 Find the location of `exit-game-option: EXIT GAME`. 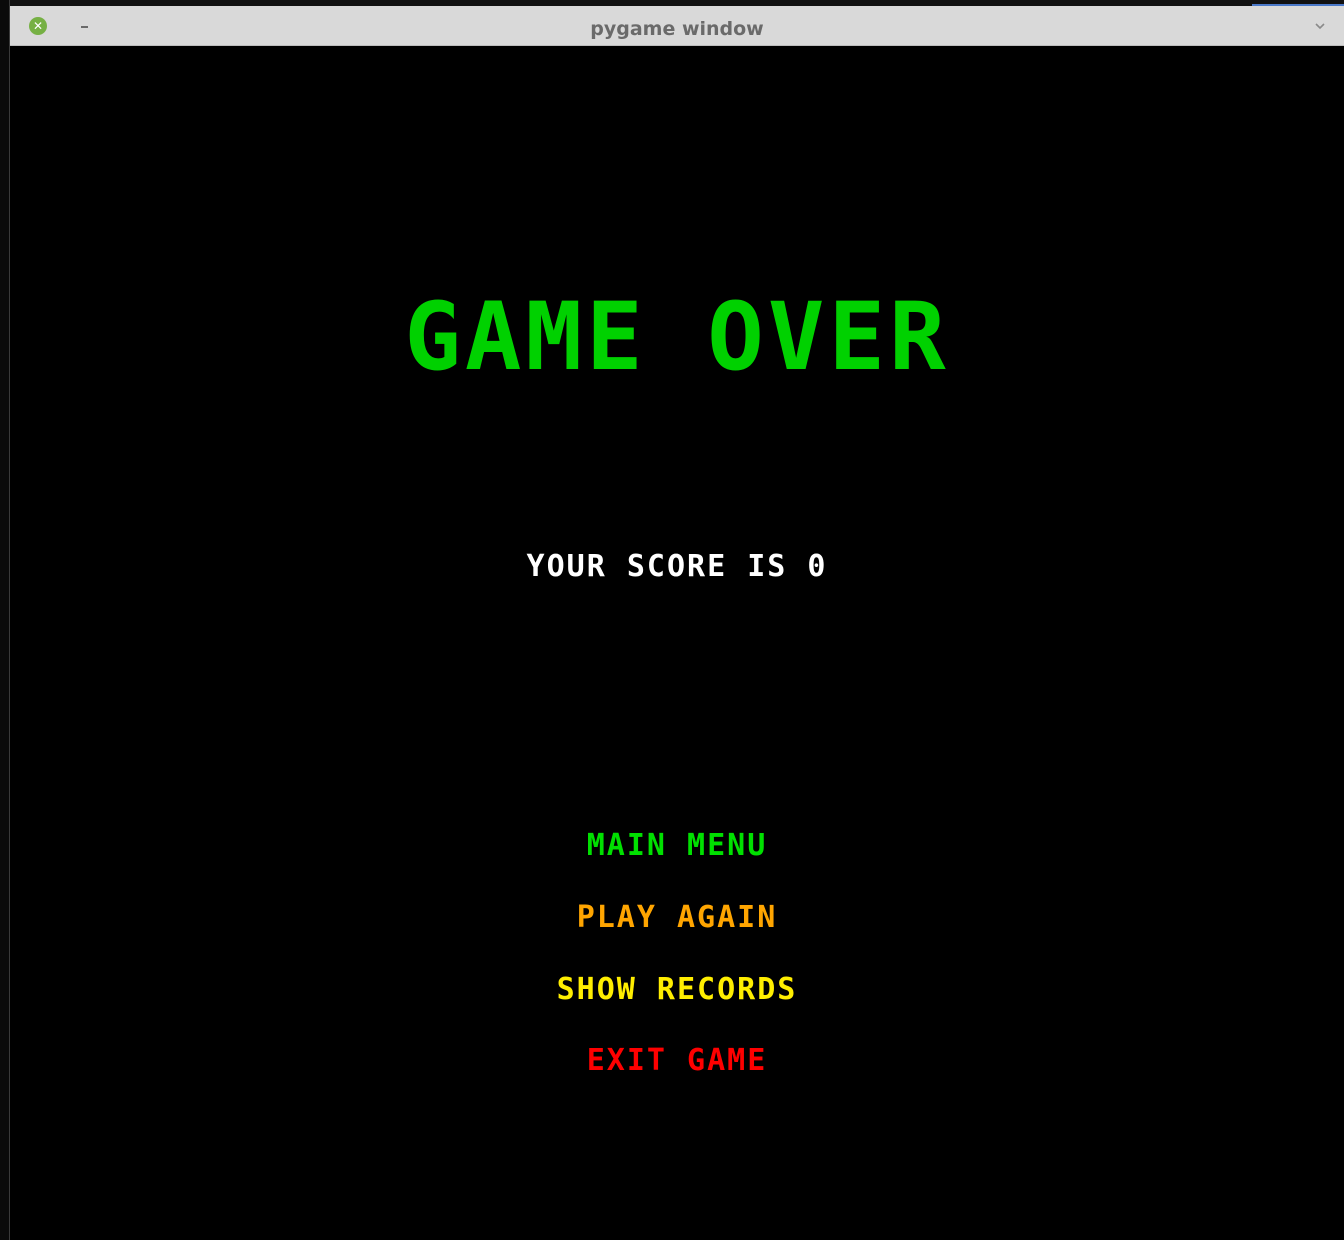

exit-game-option: EXIT GAME is located at coordinates (677, 1061).